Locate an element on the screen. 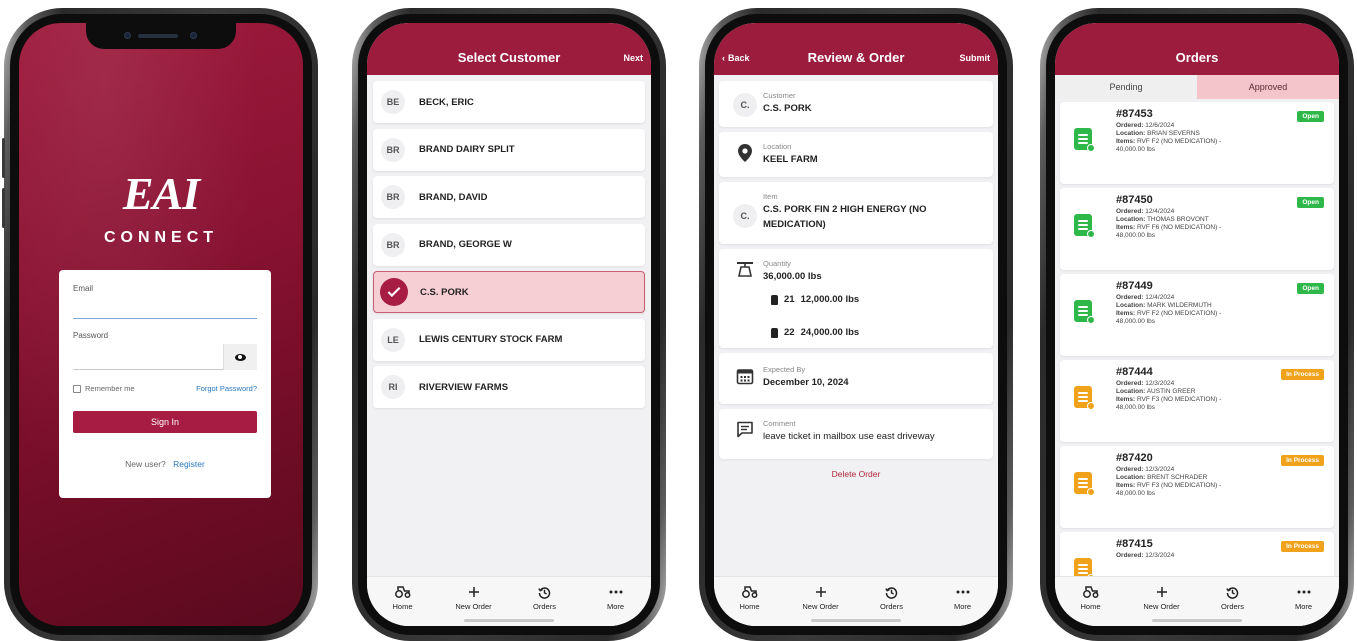 This screenshot has width=1357, height=641. sensor-icon is located at coordinates (193, 35).